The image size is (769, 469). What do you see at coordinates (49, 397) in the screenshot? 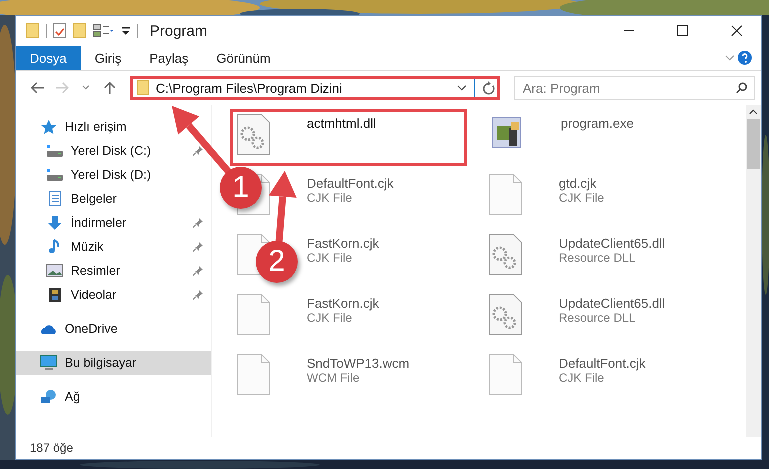
I see `network-icon` at bounding box center [49, 397].